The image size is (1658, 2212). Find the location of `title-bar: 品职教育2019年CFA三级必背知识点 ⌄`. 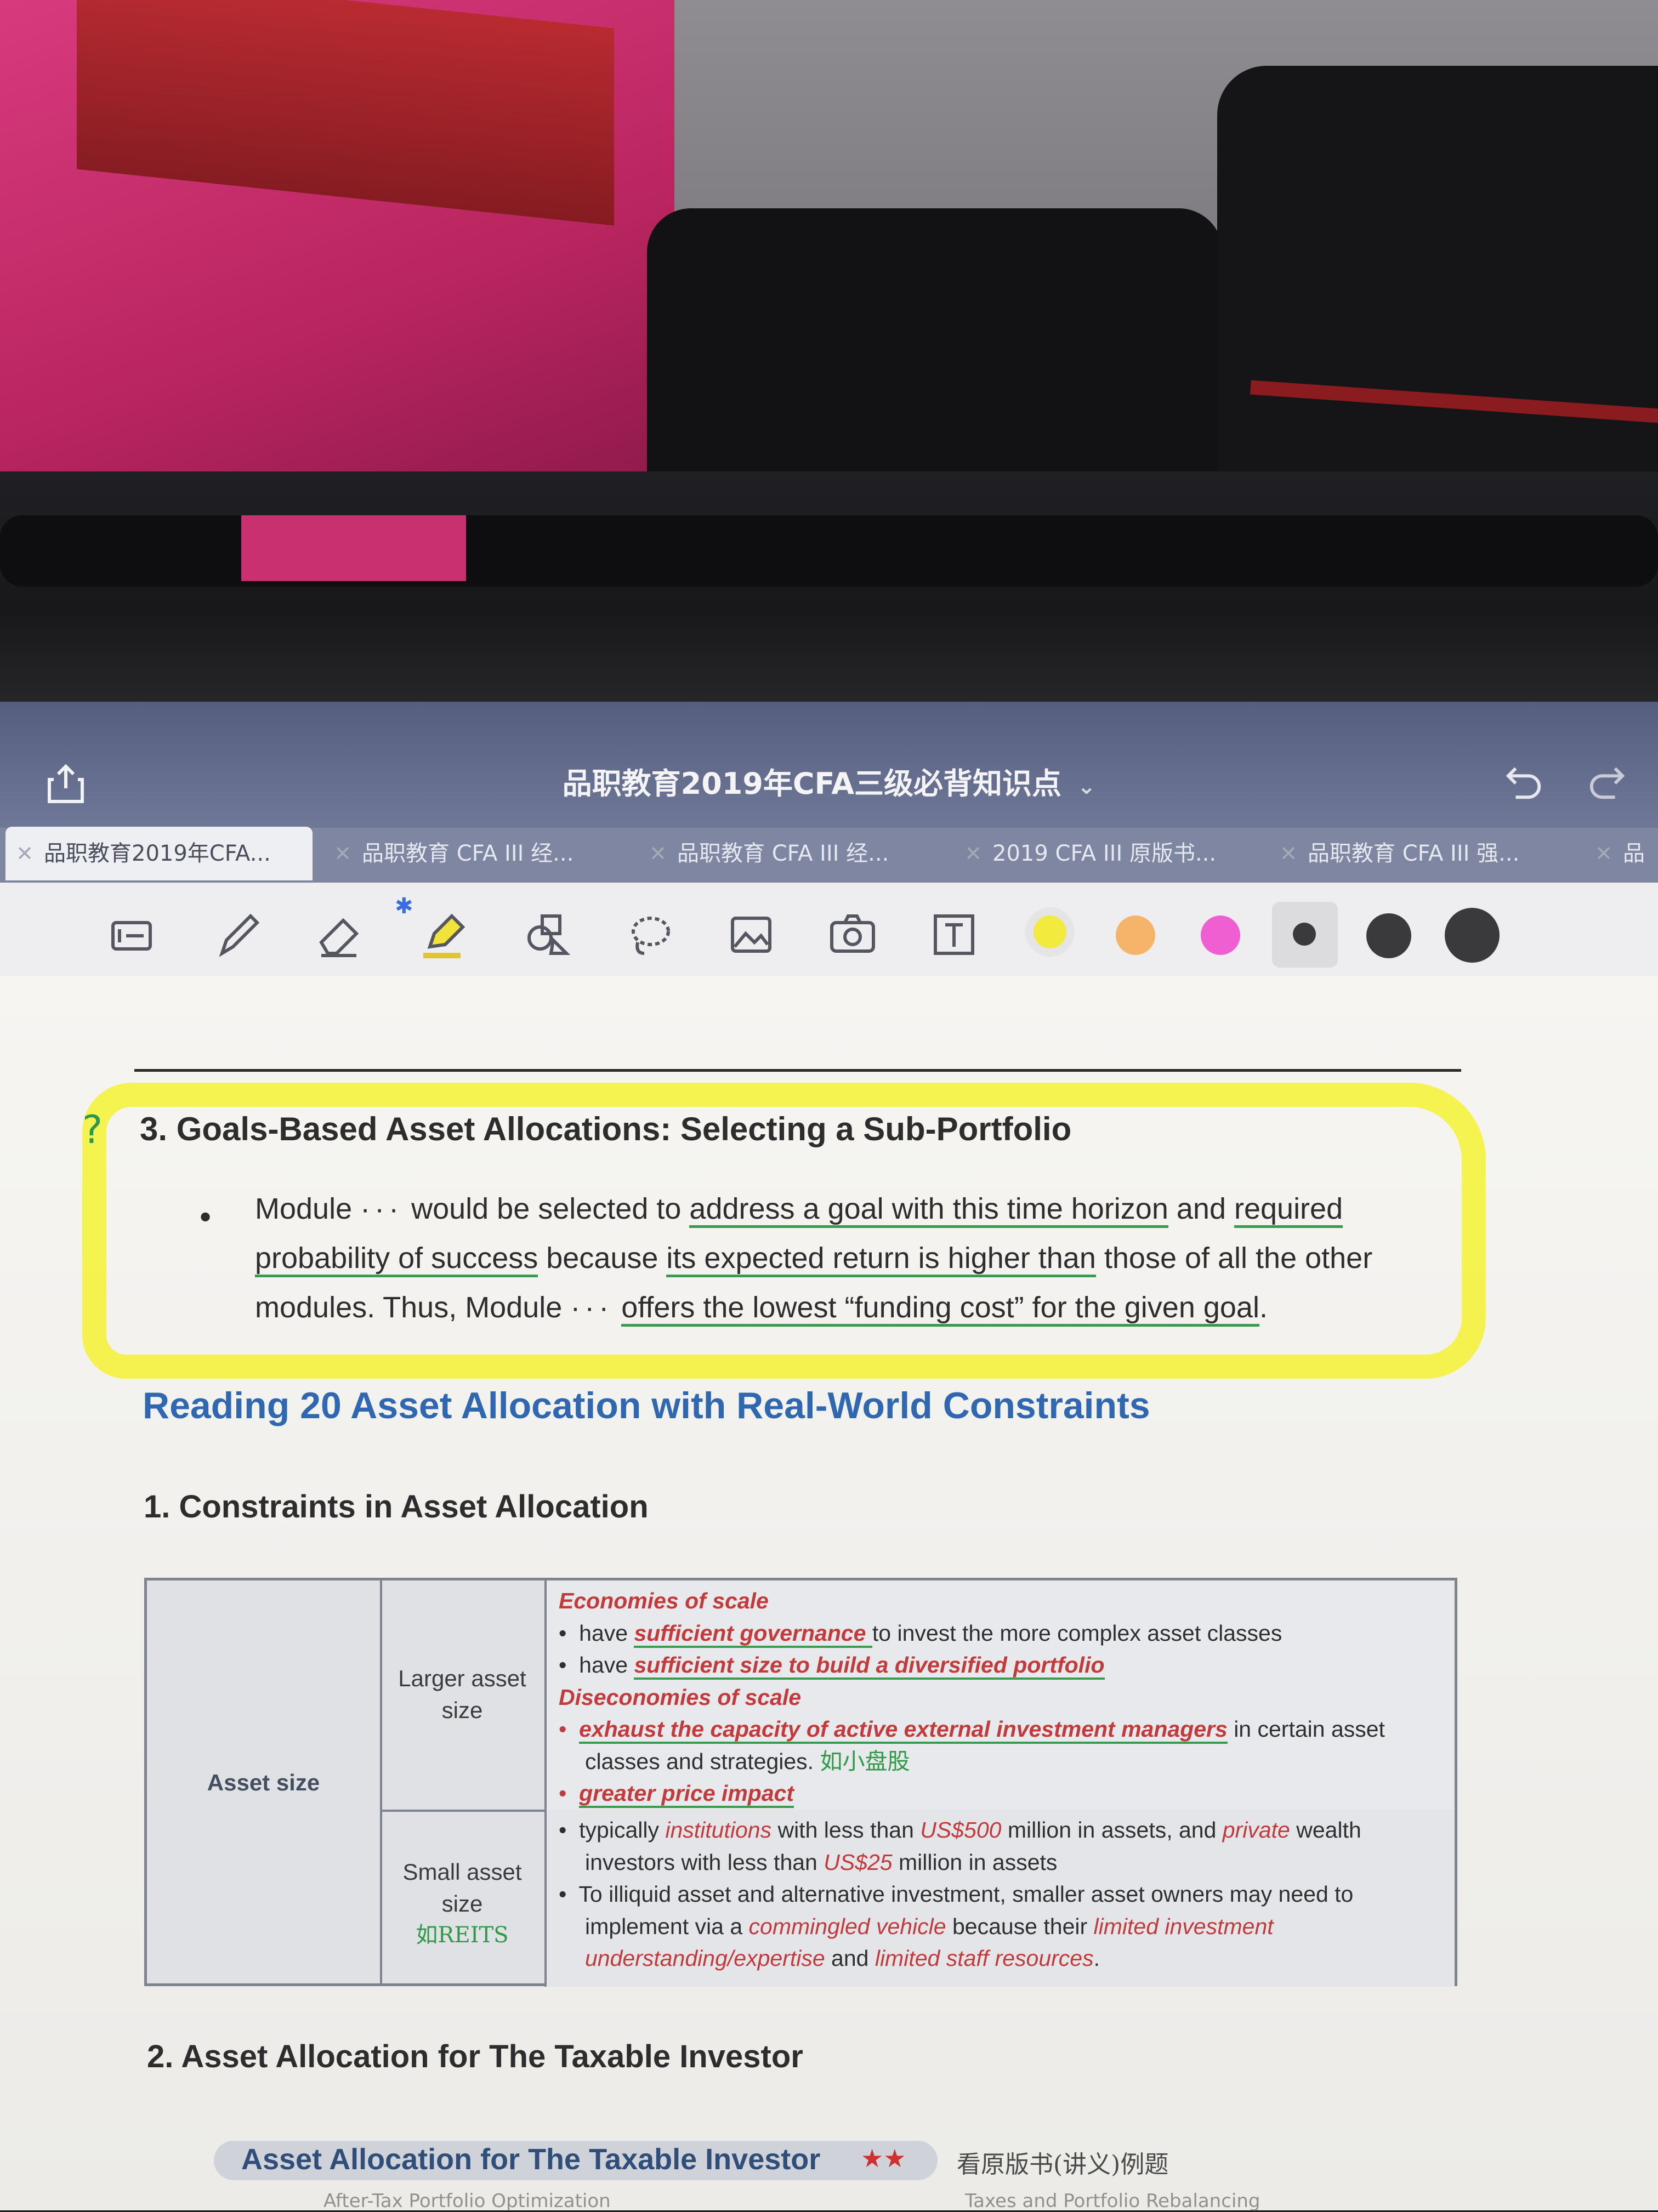

title-bar: 品职教育2019年CFA三级必背知识点 ⌄ is located at coordinates (829, 765).